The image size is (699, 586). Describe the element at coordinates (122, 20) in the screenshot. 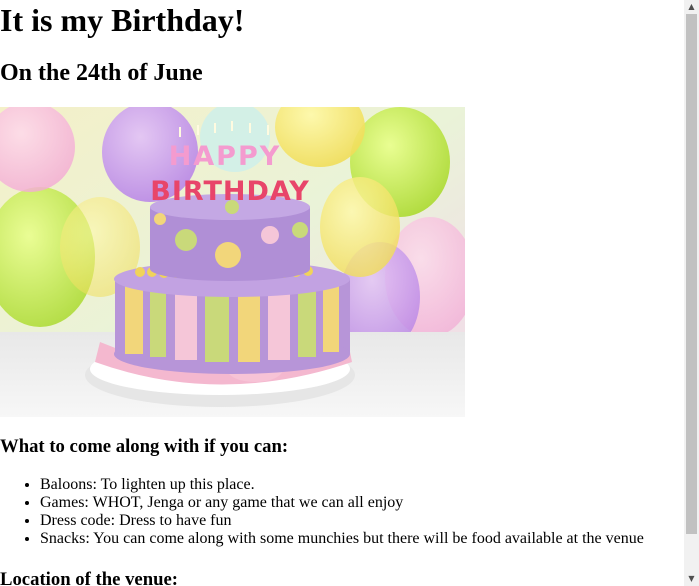

I see `page-title: It is my Birthday!` at that location.